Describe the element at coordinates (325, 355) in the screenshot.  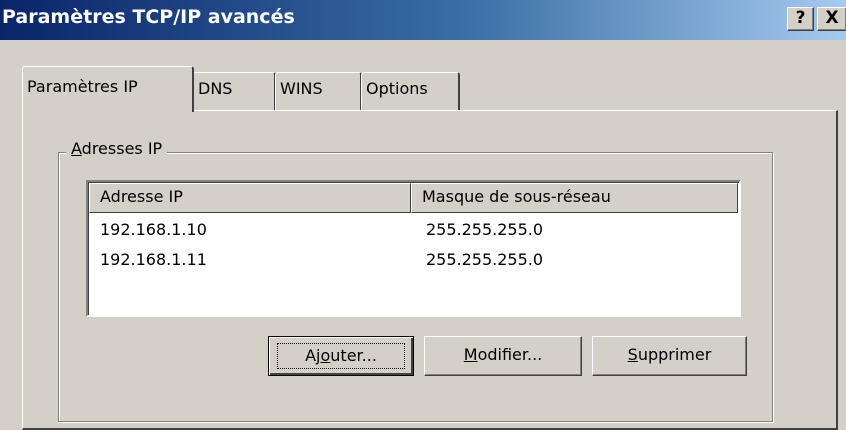
I see `add-label-accel: o` at that location.